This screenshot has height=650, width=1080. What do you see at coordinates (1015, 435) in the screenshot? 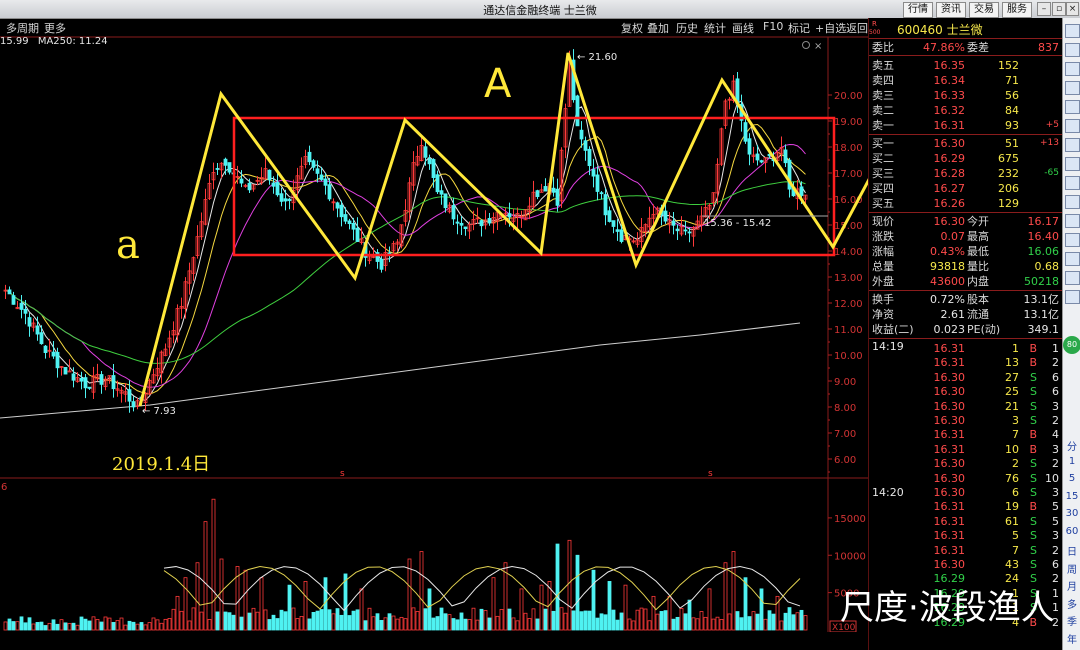
I see `tick-volume: 7` at bounding box center [1015, 435].